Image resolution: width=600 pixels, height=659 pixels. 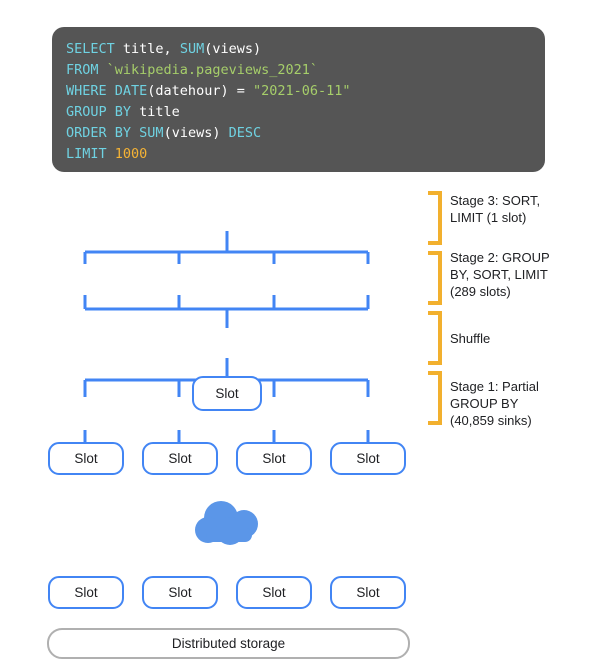 I want to click on code-line: FROM `wikipedia.pageviews_2021`, so click(x=305, y=70).